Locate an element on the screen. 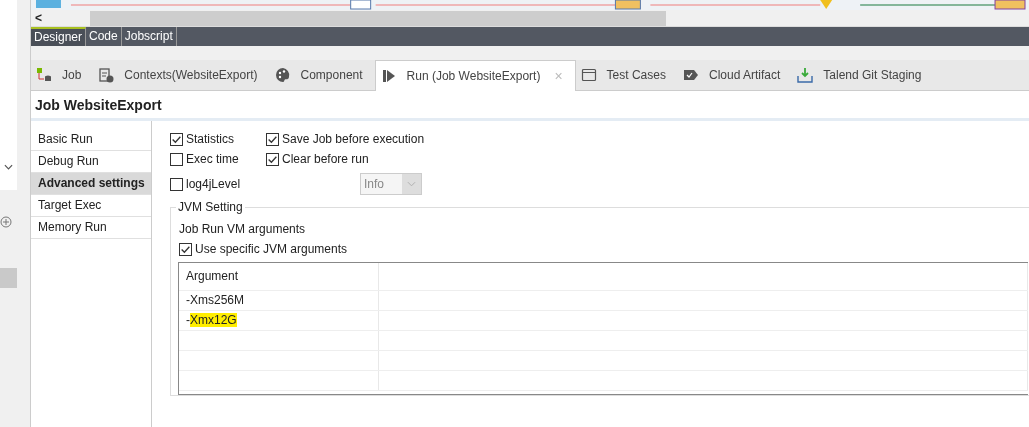 This screenshot has width=1029, height=427. checkbox-label: Exec time is located at coordinates (212, 159).